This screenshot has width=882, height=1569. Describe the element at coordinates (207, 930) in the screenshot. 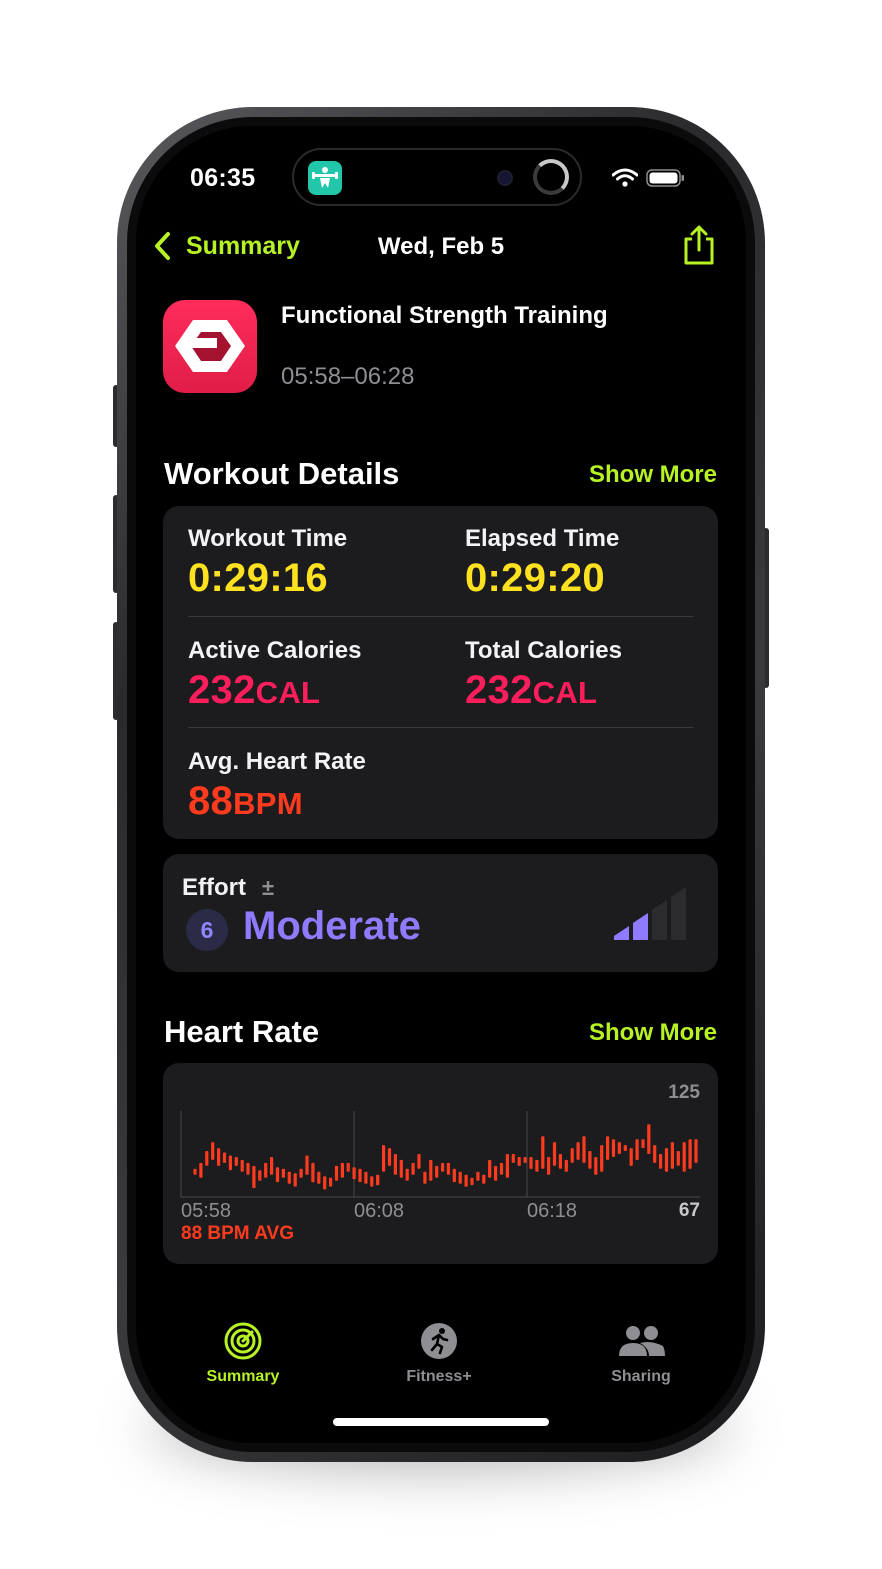

I see `effort-score-badge: 6` at that location.